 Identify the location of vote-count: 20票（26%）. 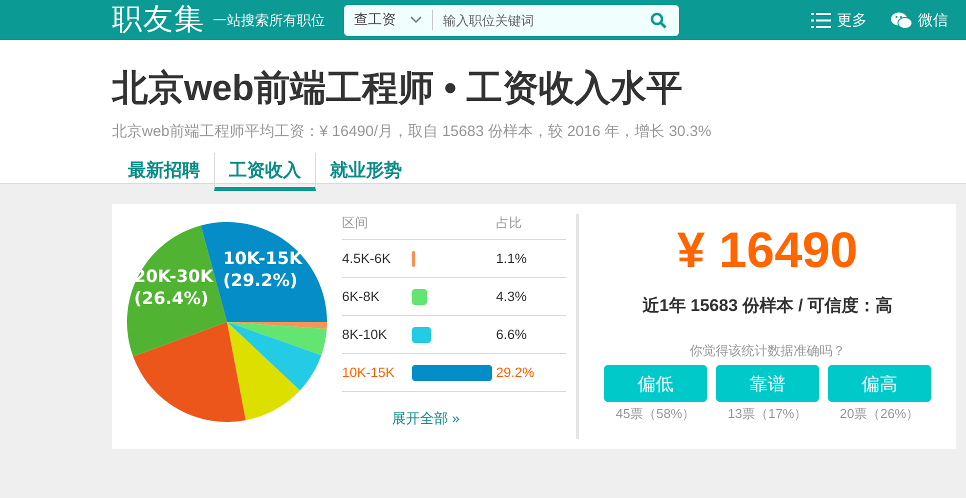
(880, 414).